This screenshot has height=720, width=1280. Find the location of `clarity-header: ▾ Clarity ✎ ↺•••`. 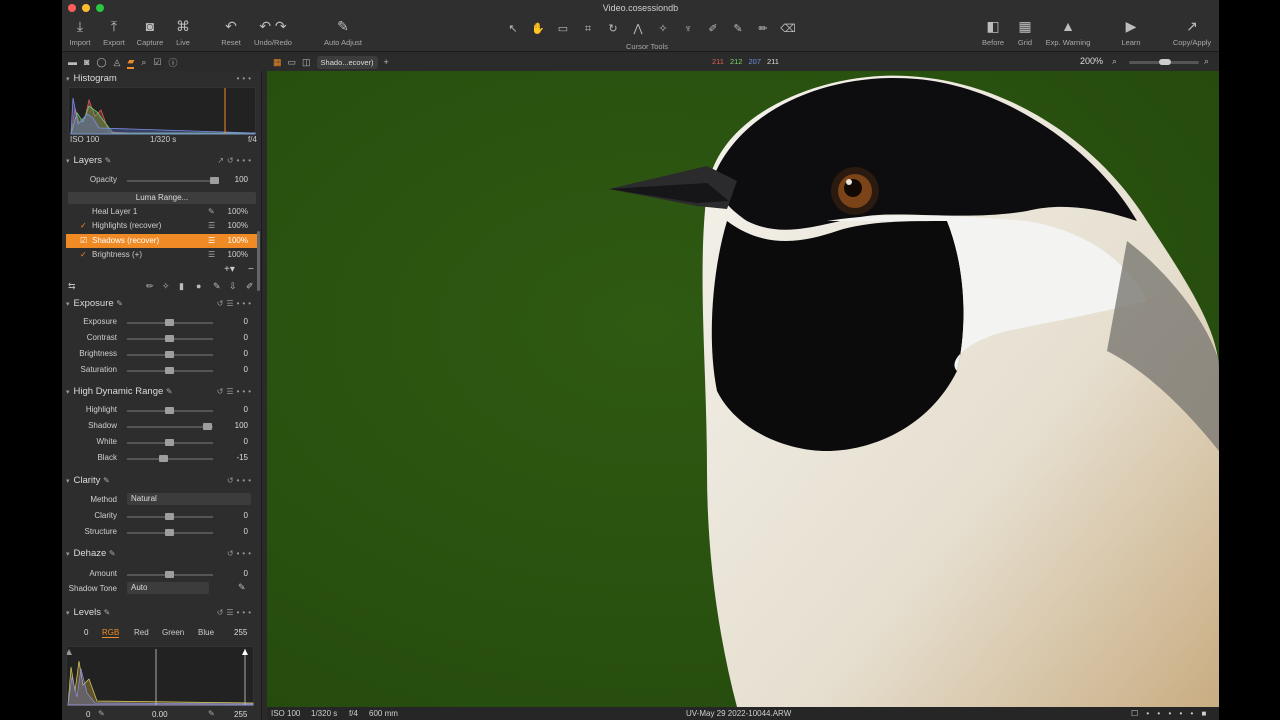

clarity-header: ▾ Clarity ✎ ↺••• is located at coordinates (161, 480).